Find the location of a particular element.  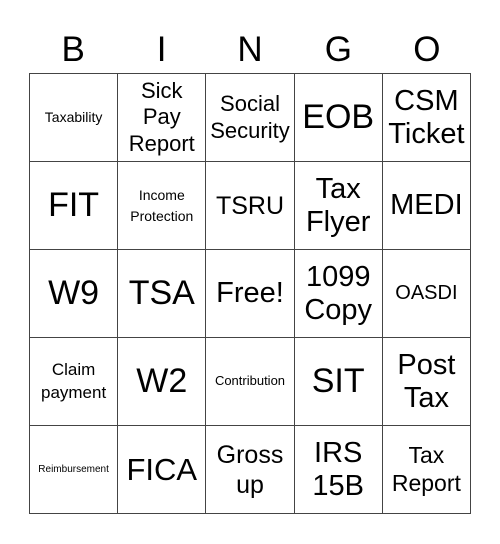

bingo-cell: Reimbursement is located at coordinates (74, 470).